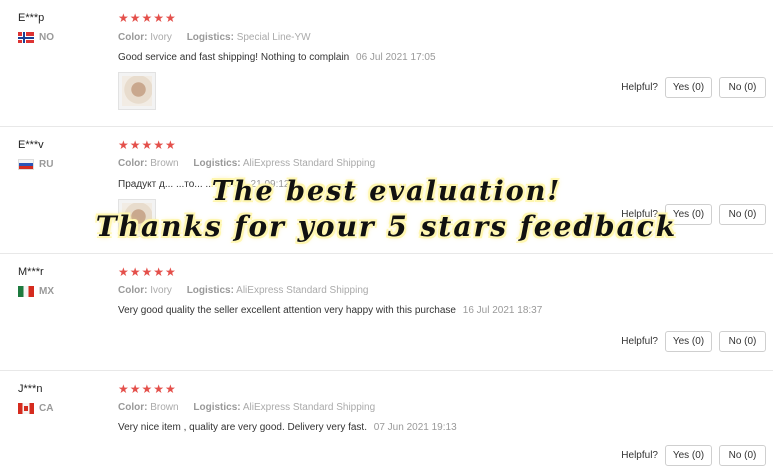  I want to click on photo-image, so click(137, 91).